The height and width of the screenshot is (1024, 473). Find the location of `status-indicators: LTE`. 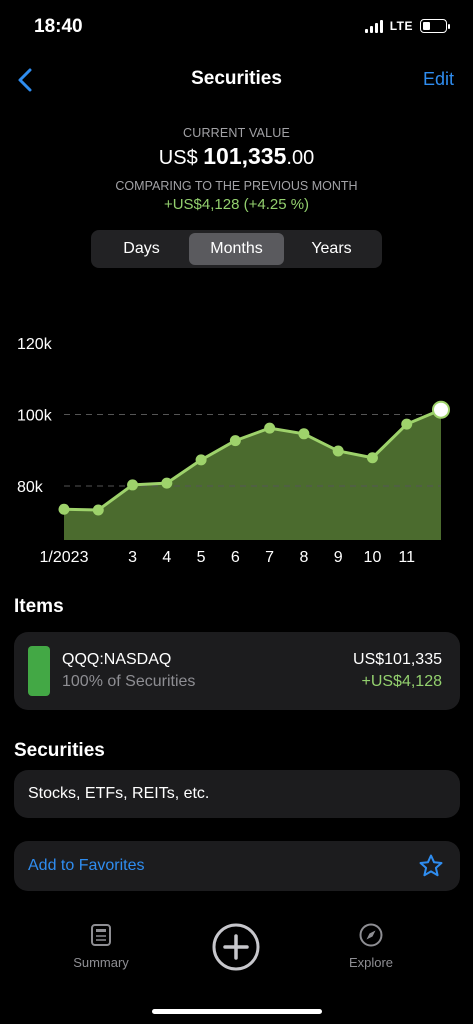

status-indicators: LTE is located at coordinates (407, 26).